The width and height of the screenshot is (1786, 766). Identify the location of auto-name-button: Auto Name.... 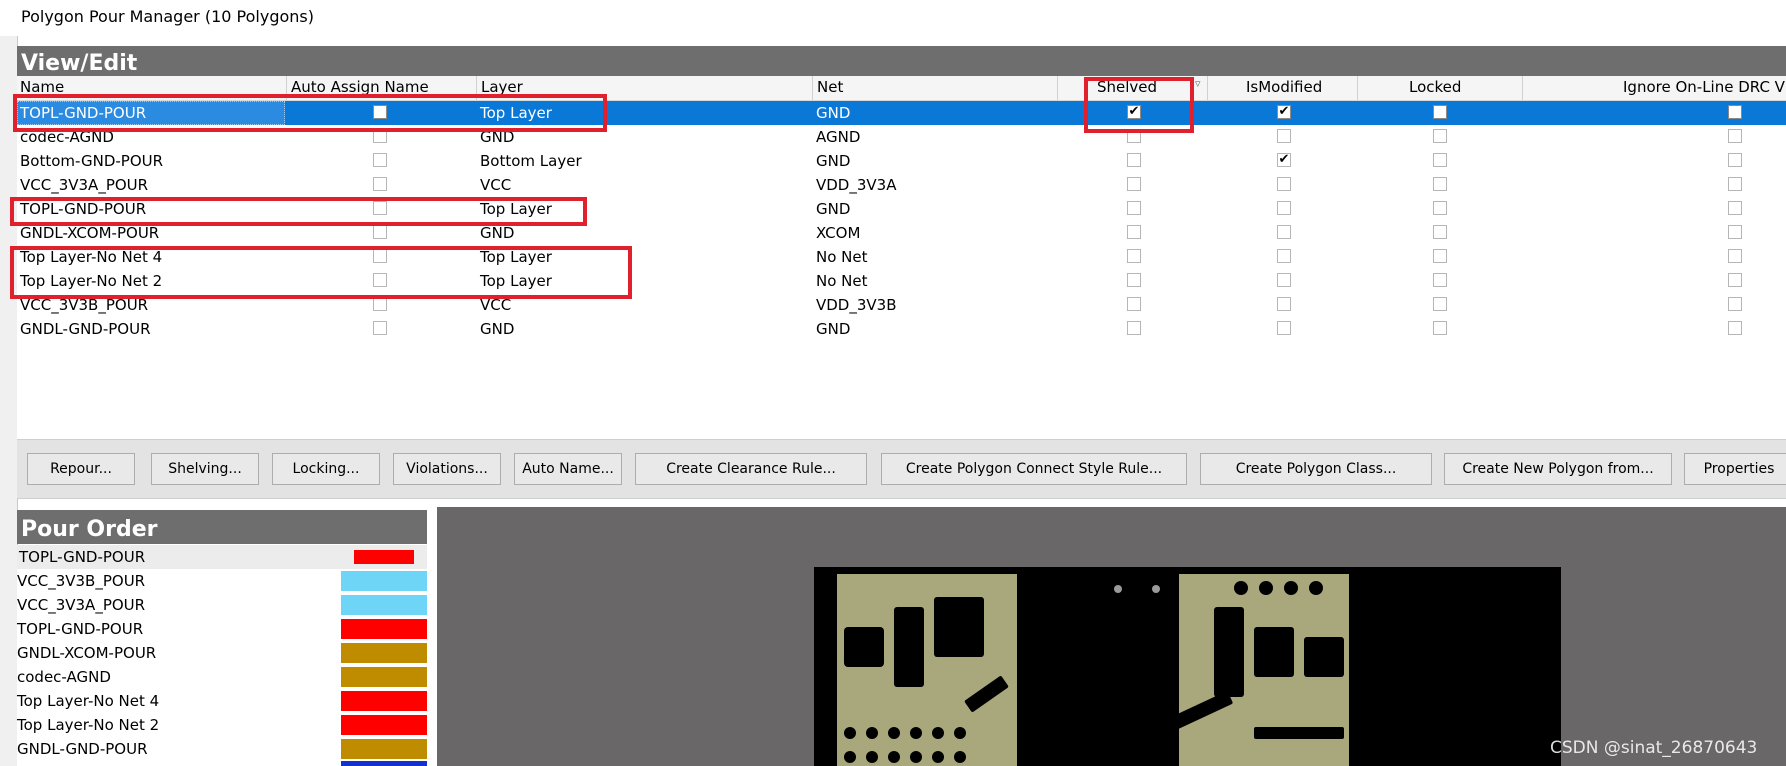
(568, 469).